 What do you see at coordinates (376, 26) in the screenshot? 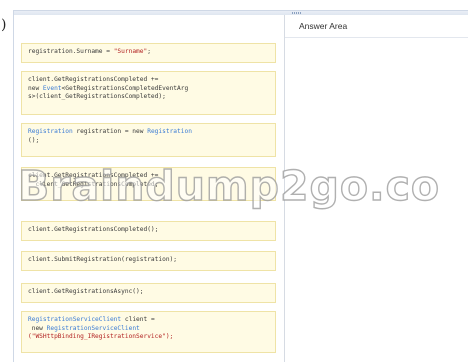
I see `answer-area-header: Answer Area` at bounding box center [376, 26].